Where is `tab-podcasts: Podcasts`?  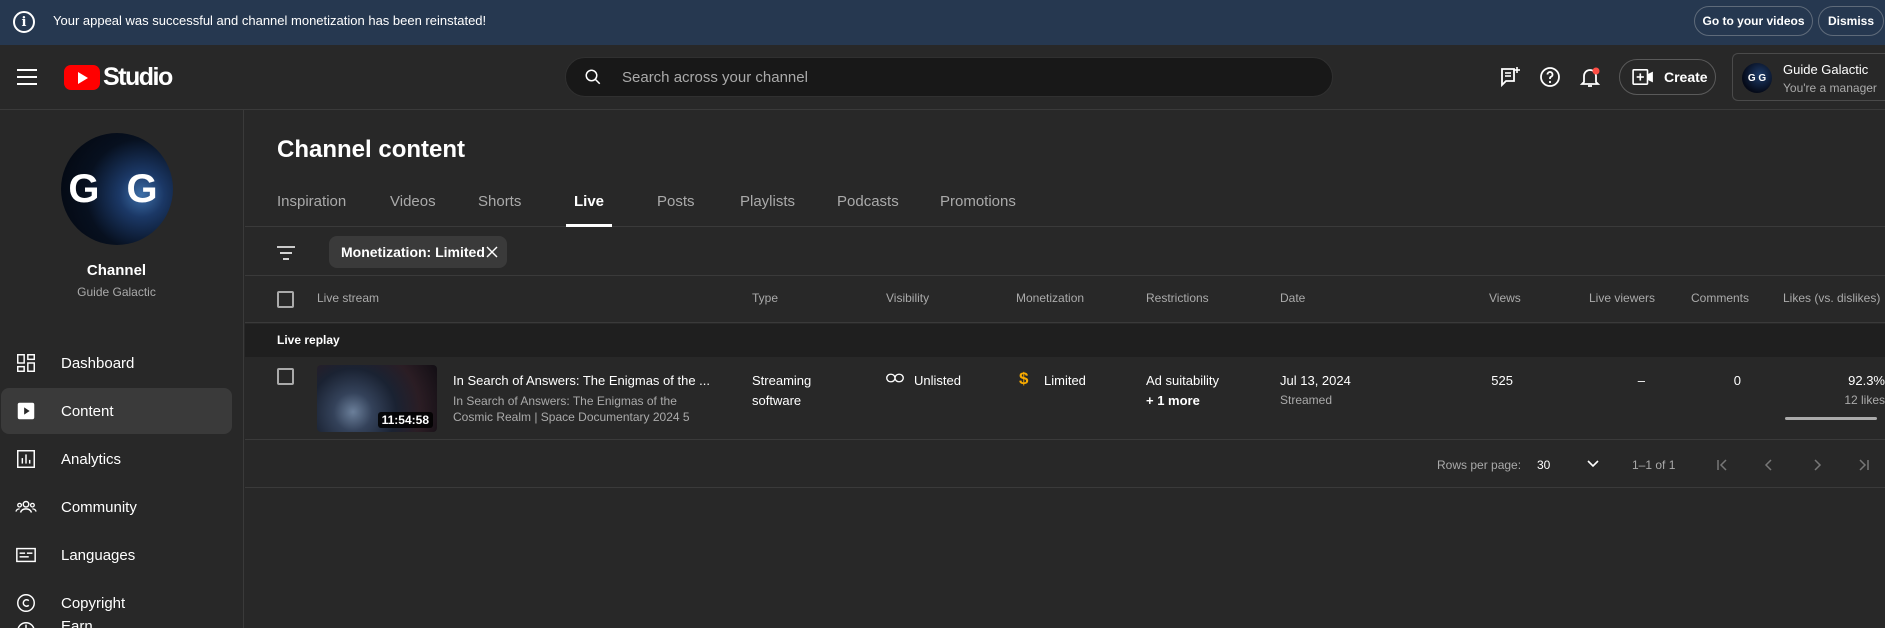
tab-podcasts: Podcasts is located at coordinates (868, 201).